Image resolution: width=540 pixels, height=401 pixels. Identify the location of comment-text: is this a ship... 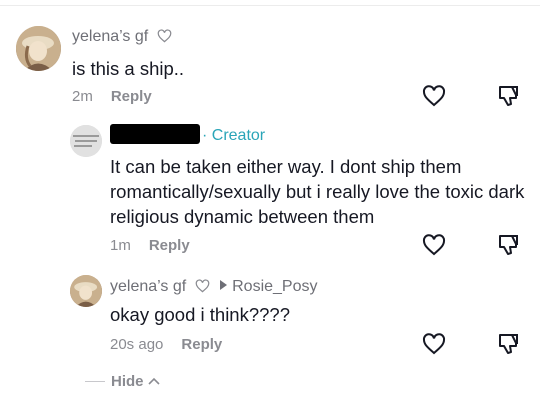
(128, 68).